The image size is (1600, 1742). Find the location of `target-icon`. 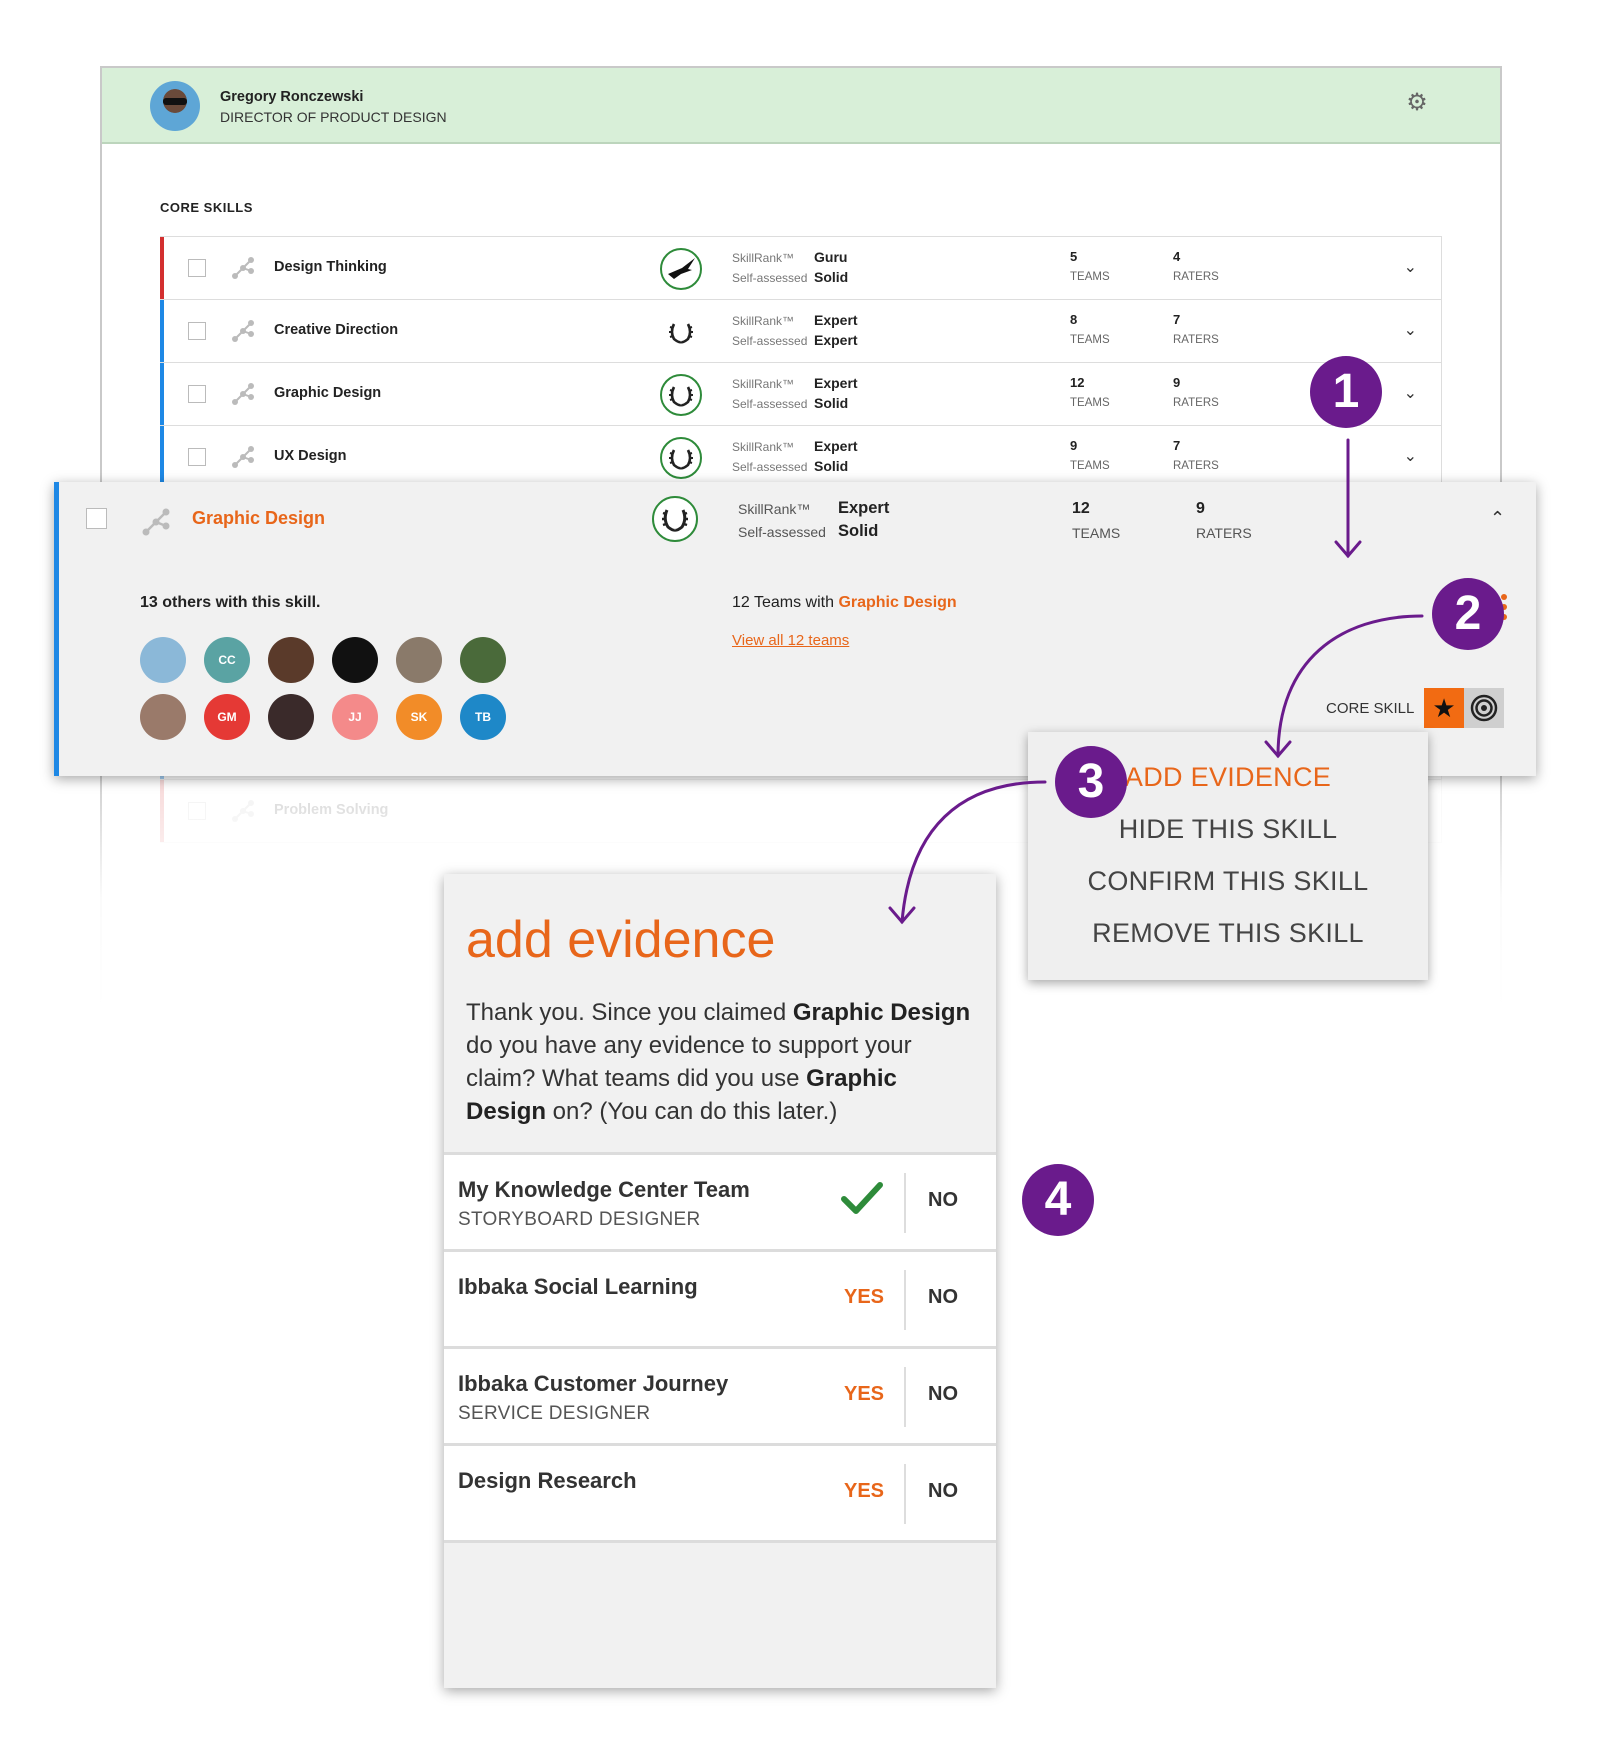

target-icon is located at coordinates (1484, 708).